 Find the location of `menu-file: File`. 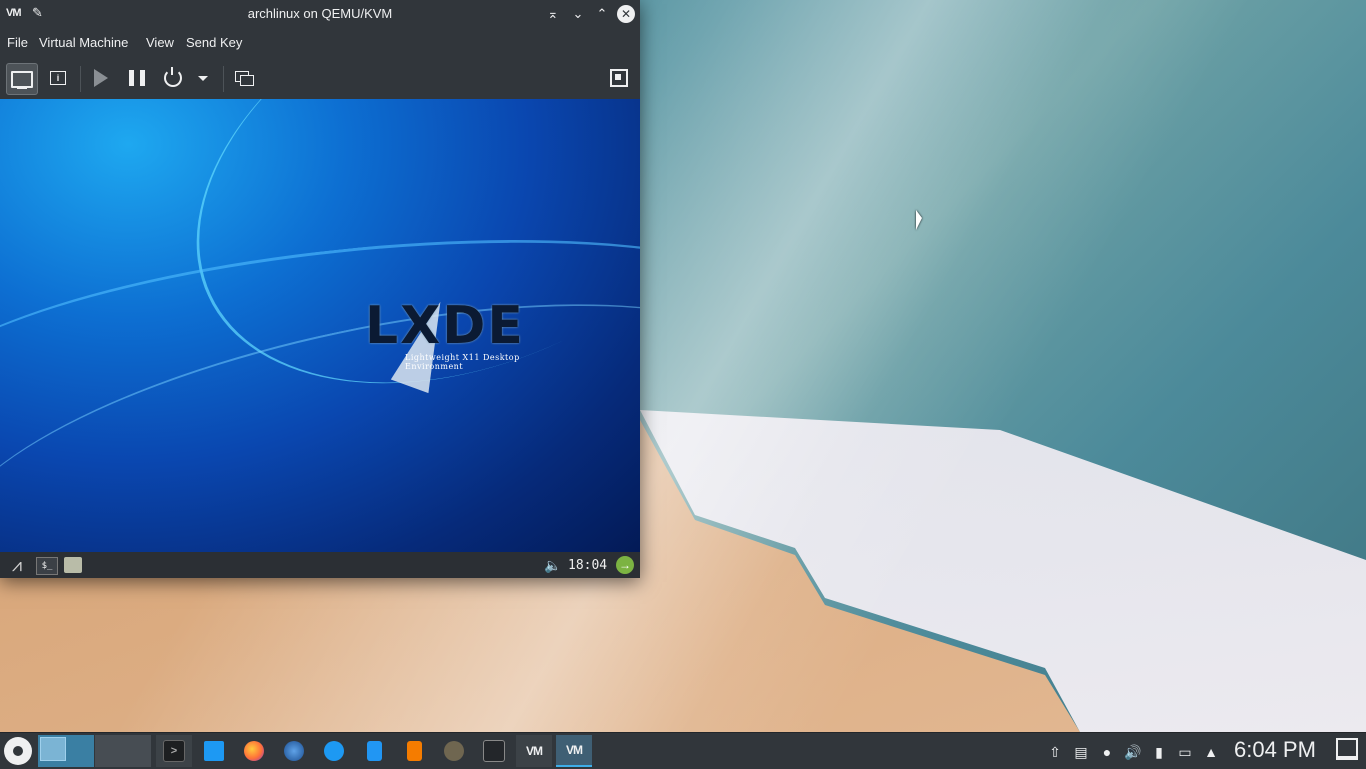

menu-file: File is located at coordinates (17, 42).